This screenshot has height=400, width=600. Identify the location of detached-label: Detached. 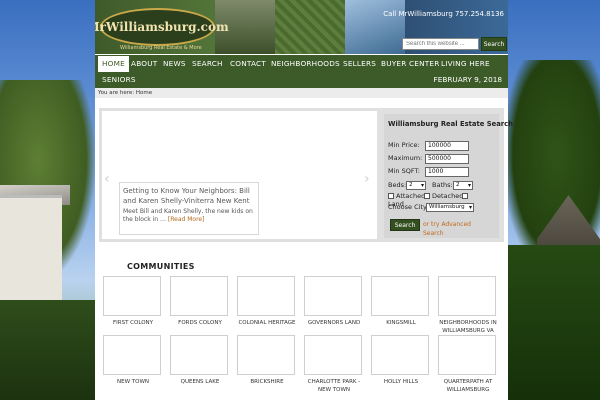
(448, 196).